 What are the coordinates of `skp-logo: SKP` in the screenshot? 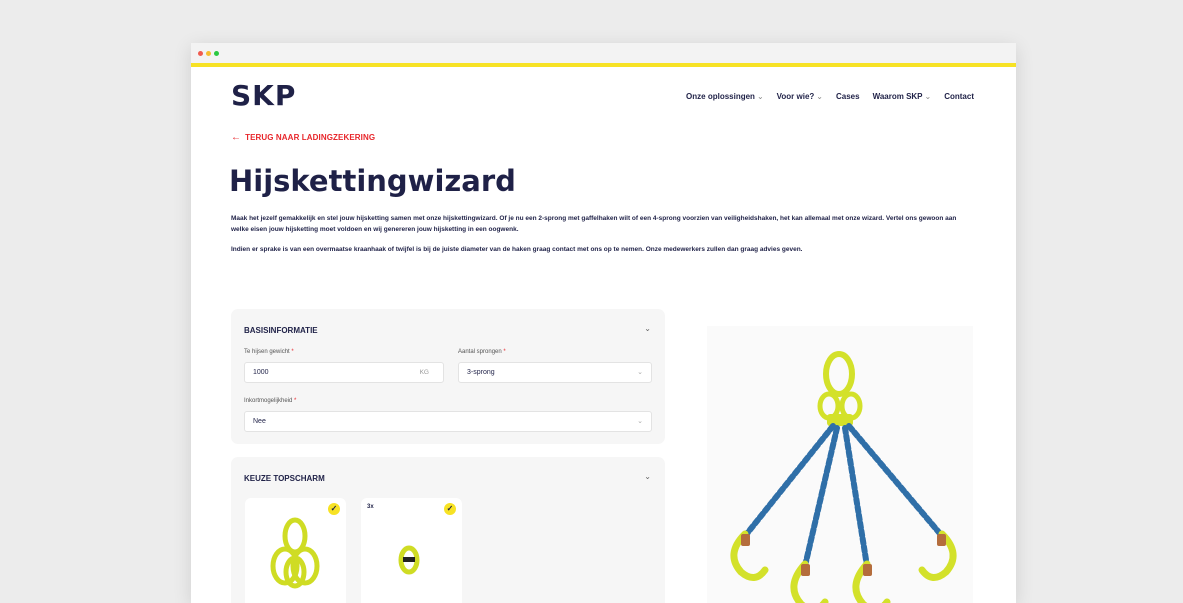 It's located at (263, 95).